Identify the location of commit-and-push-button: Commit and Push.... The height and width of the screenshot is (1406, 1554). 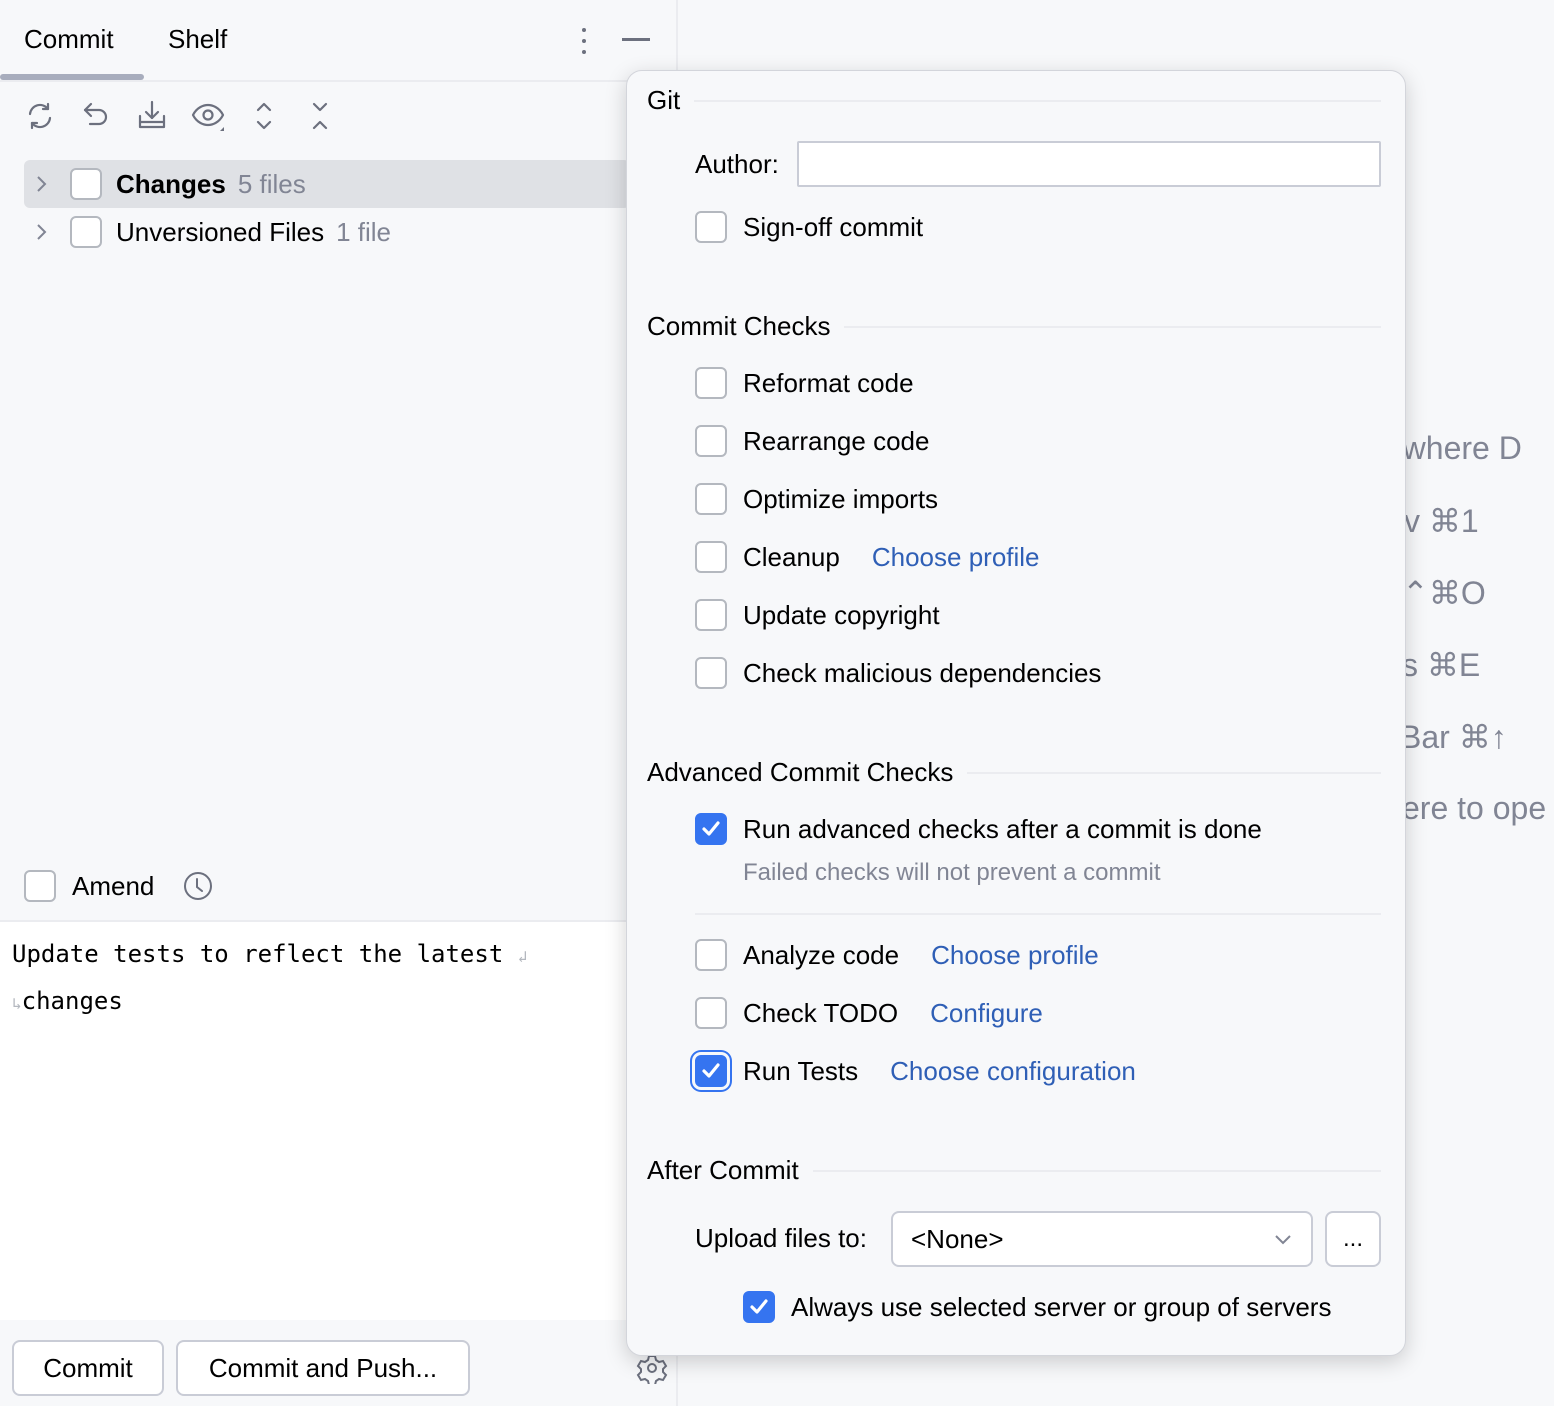
(323, 1368).